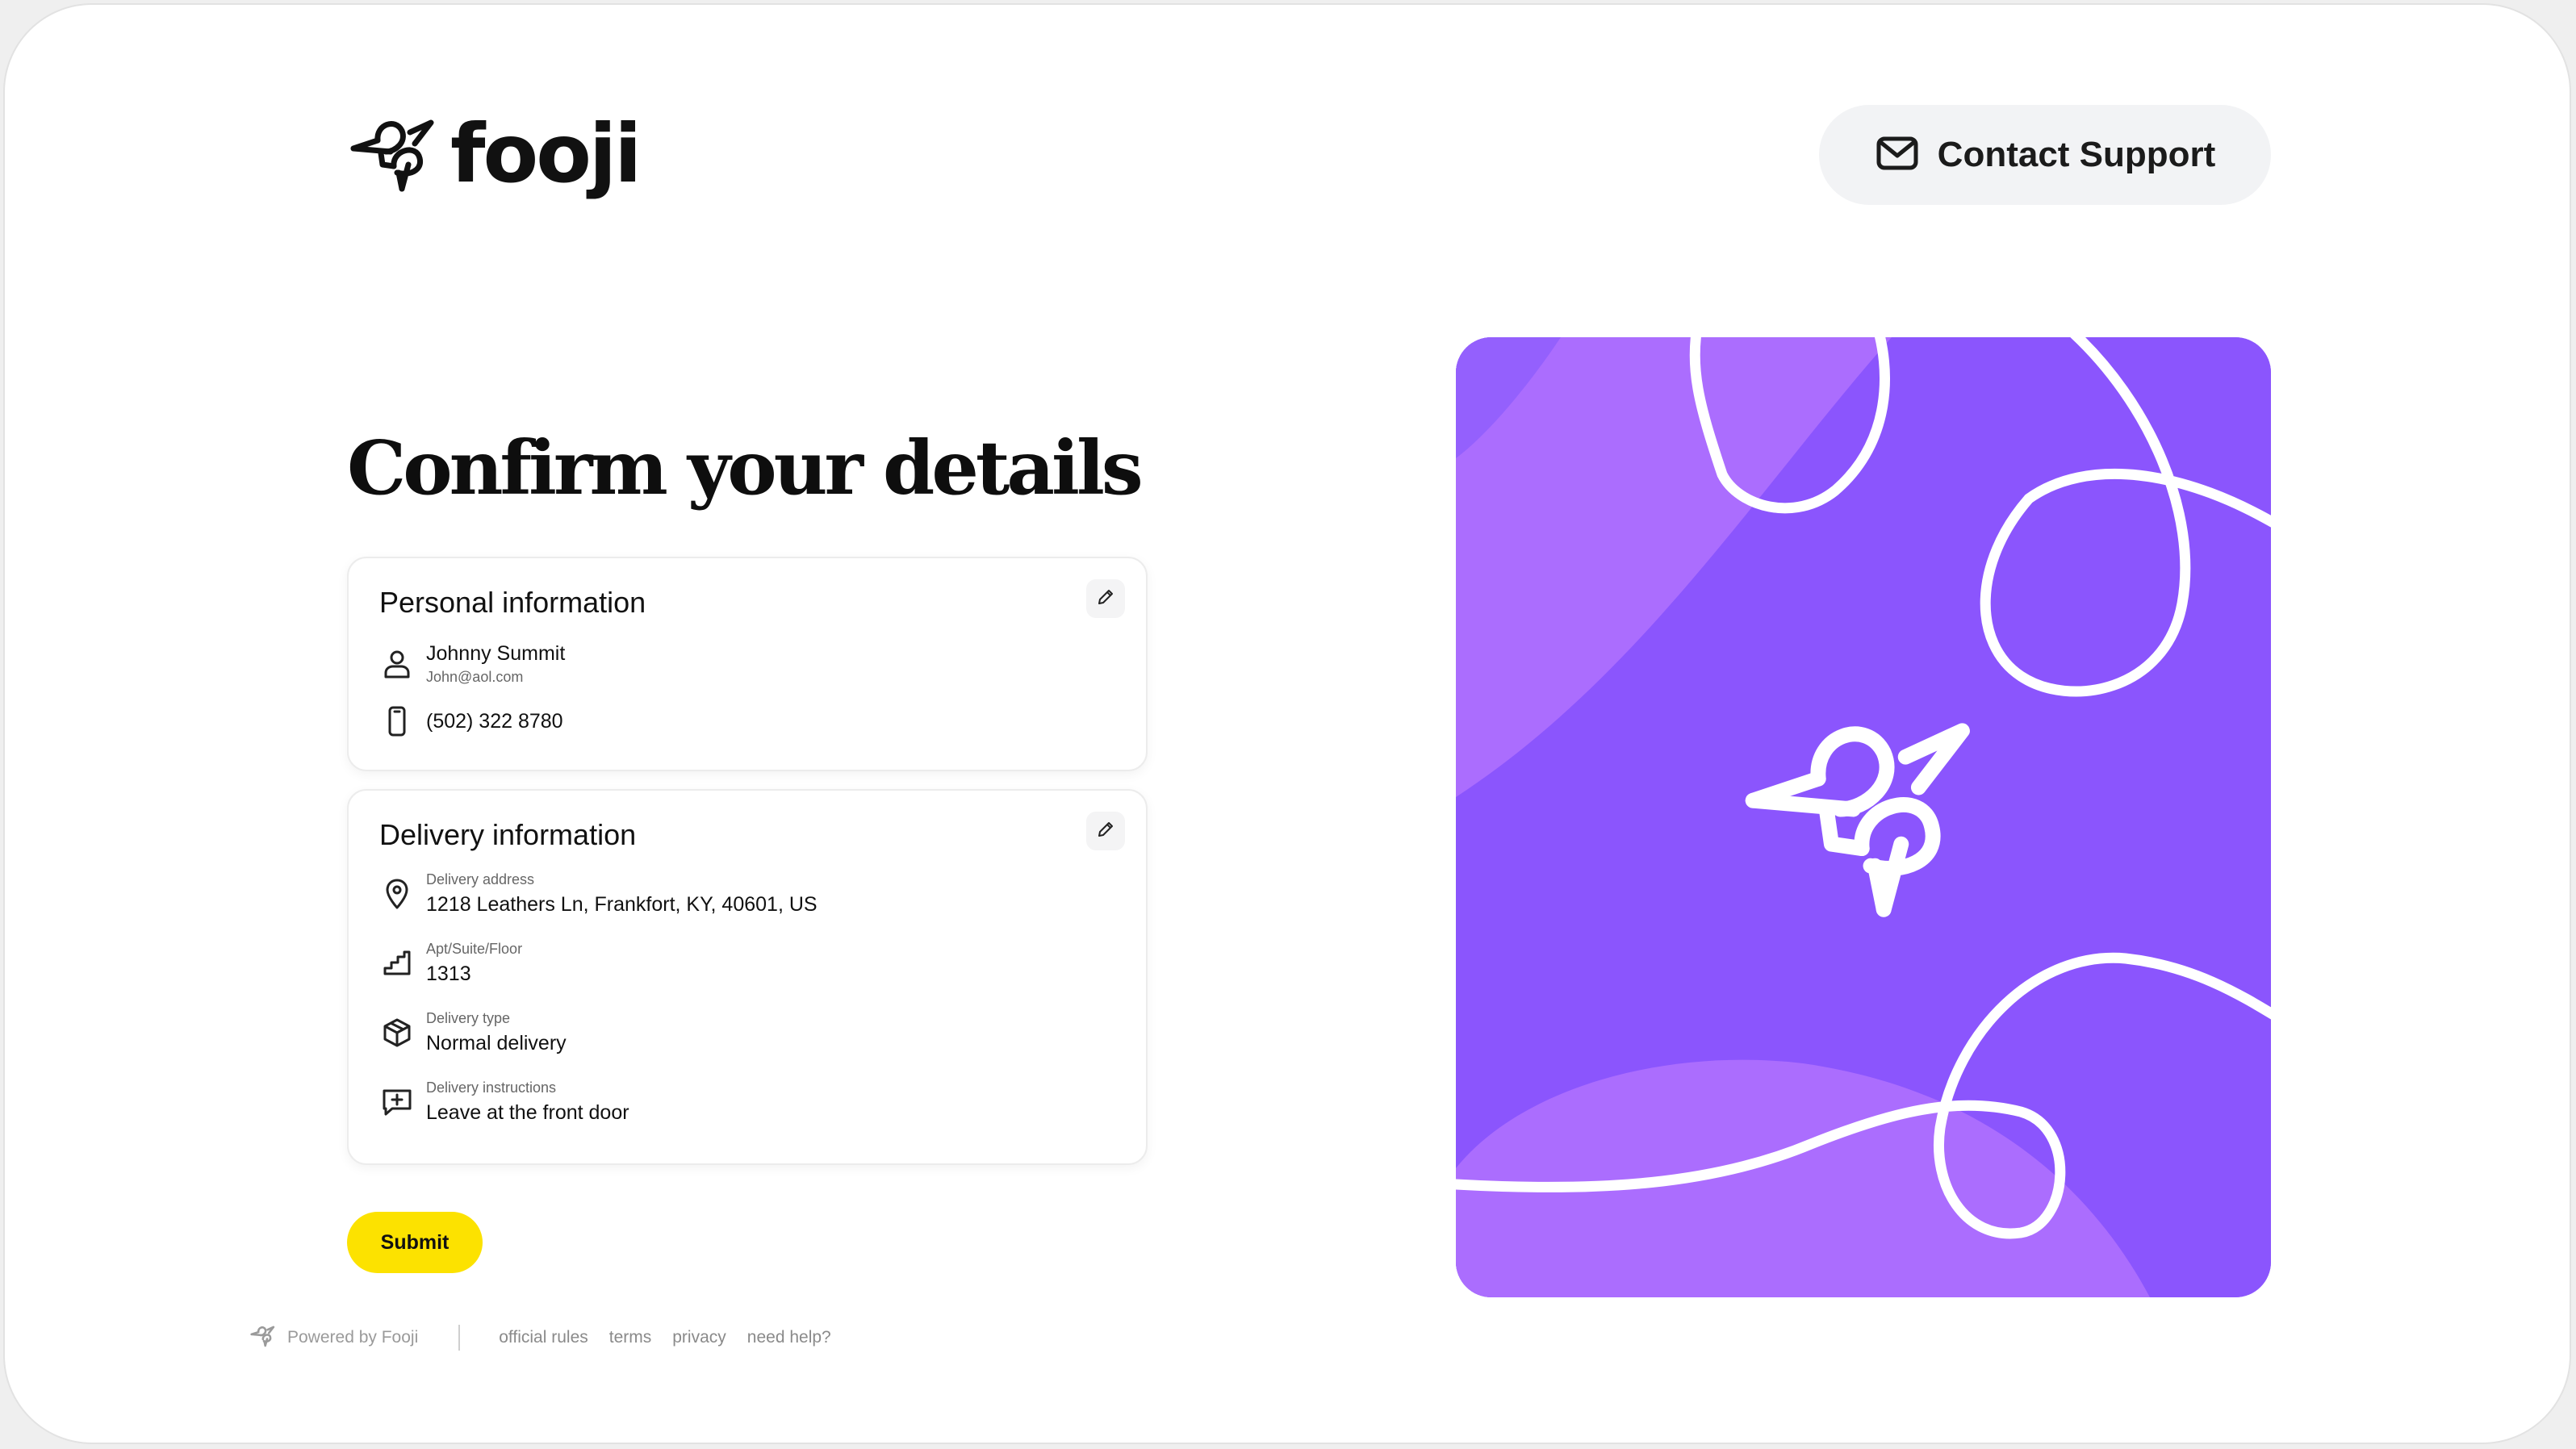 The height and width of the screenshot is (1449, 2576). I want to click on delivery-type-value: Normal delivery, so click(496, 1043).